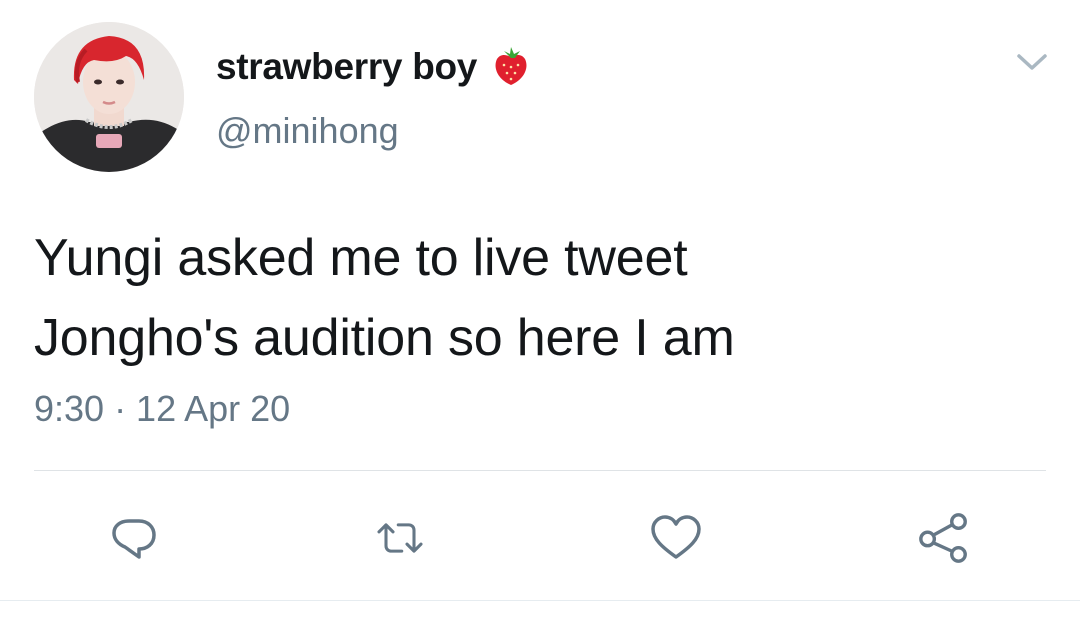 This screenshot has width=1080, height=619. What do you see at coordinates (1032, 62) in the screenshot?
I see `chevron-down-icon` at bounding box center [1032, 62].